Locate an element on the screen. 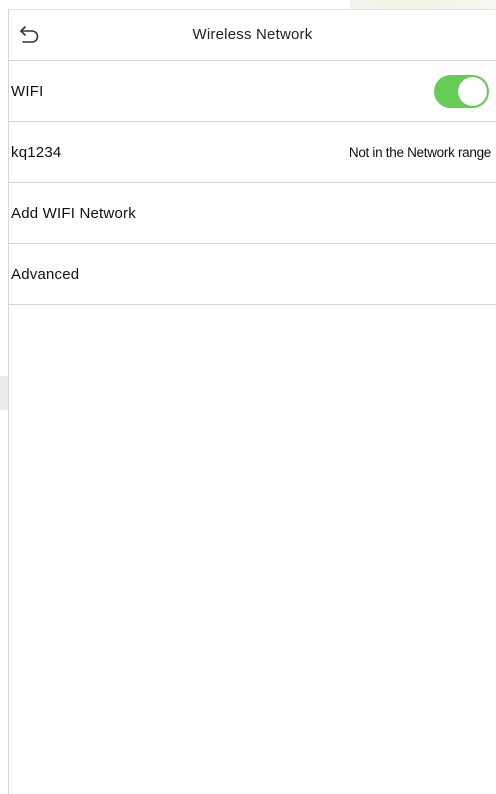 This screenshot has width=496, height=794. network-status: Not in the Network range is located at coordinates (419, 152).